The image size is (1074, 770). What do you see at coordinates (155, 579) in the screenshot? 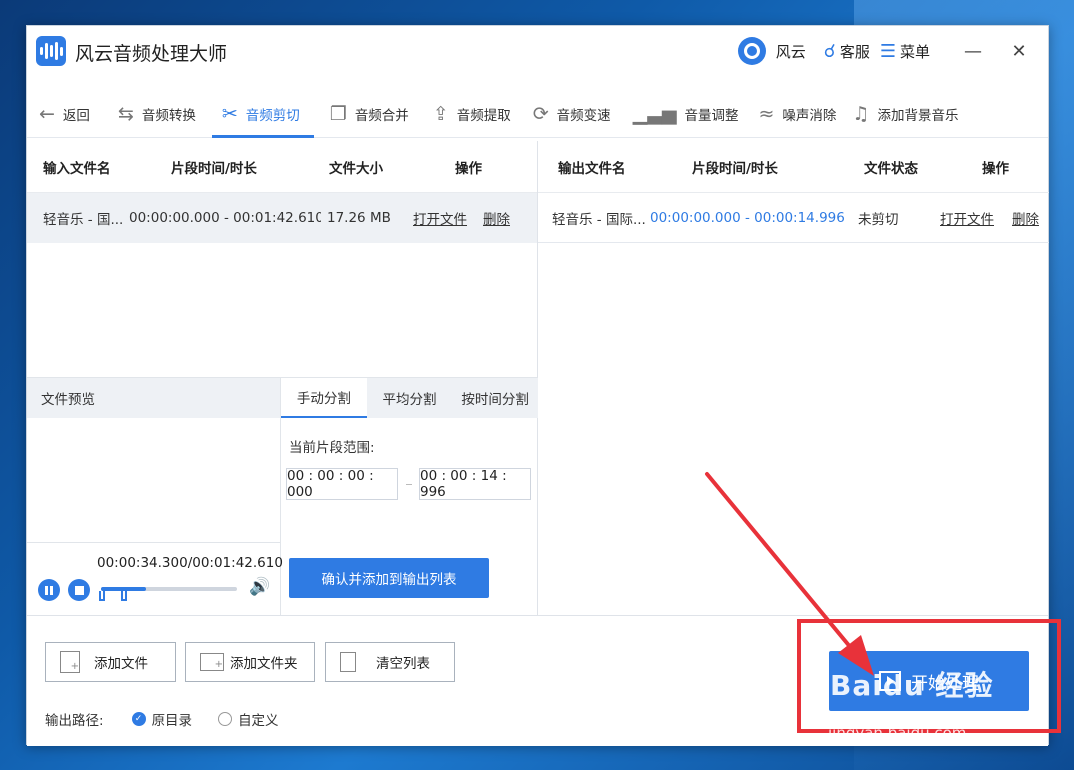
I see `player-controls: 00:00:34.300/00:01:42.610 🔊` at bounding box center [155, 579].